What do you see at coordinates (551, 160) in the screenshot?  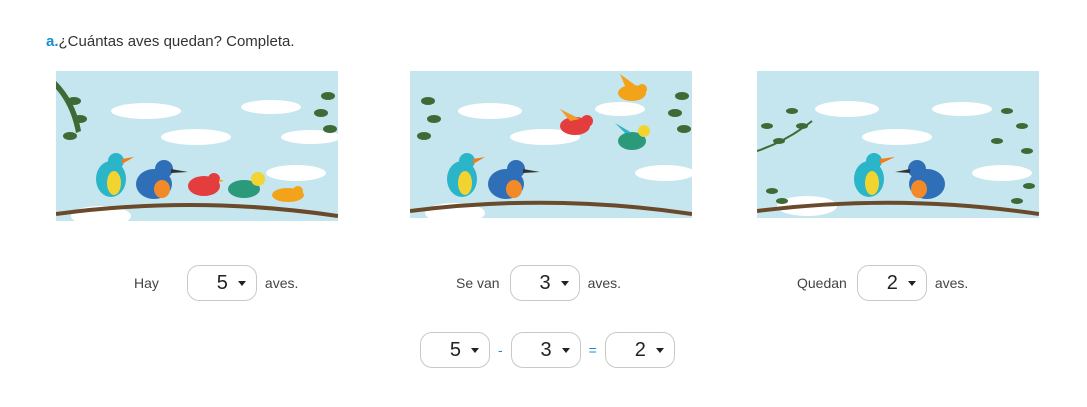 I see `scene-image-birds-leaving` at bounding box center [551, 160].